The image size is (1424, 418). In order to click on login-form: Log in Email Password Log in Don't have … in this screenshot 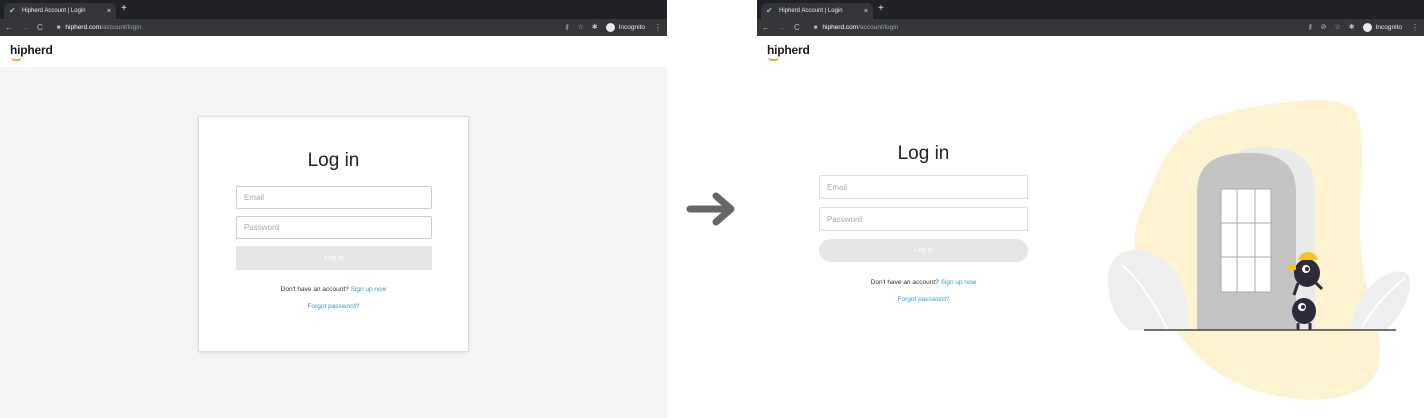, I will do `click(923, 230)`.